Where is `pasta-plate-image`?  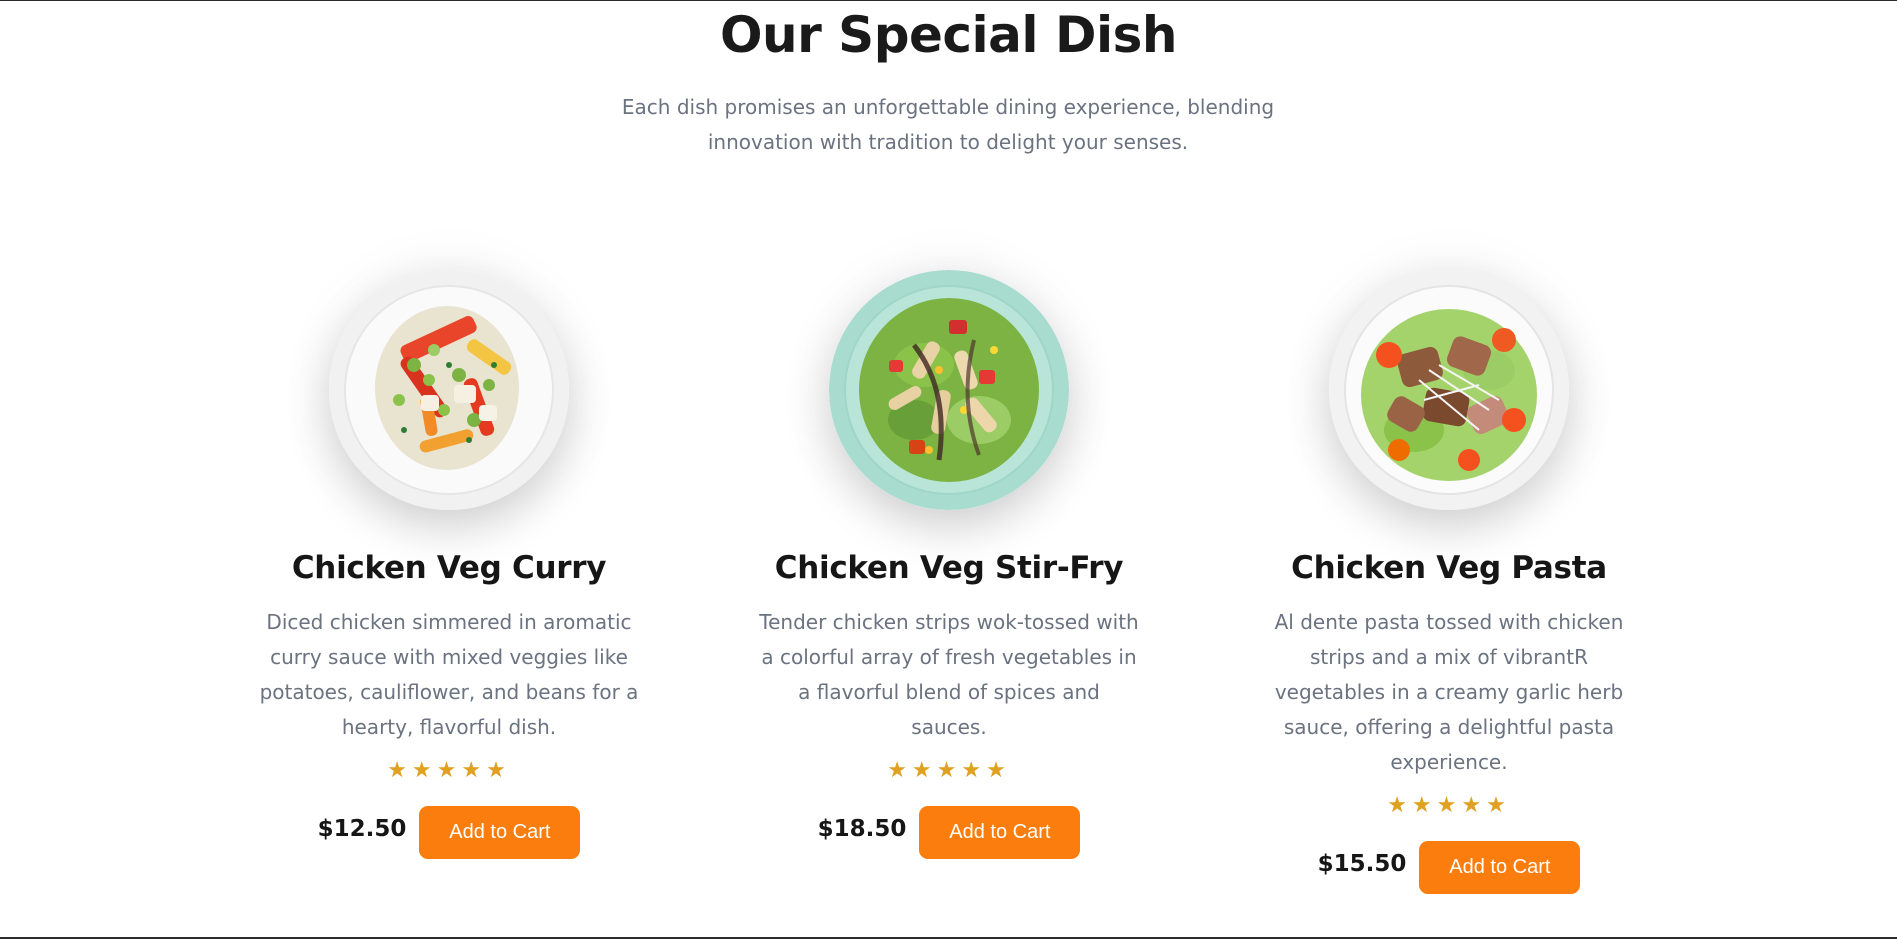
pasta-plate-image is located at coordinates (1449, 390).